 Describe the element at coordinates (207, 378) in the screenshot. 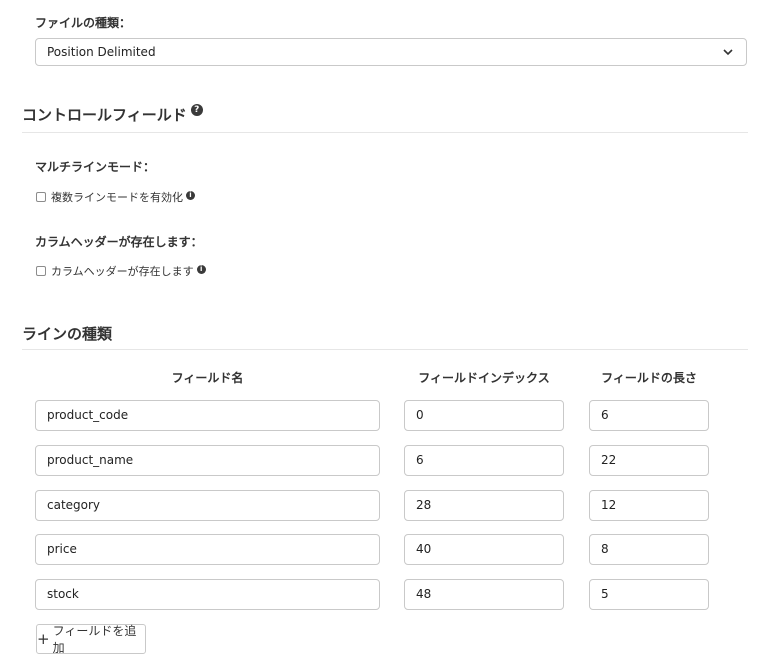

I see `column-header-field-name: フィールド名` at that location.